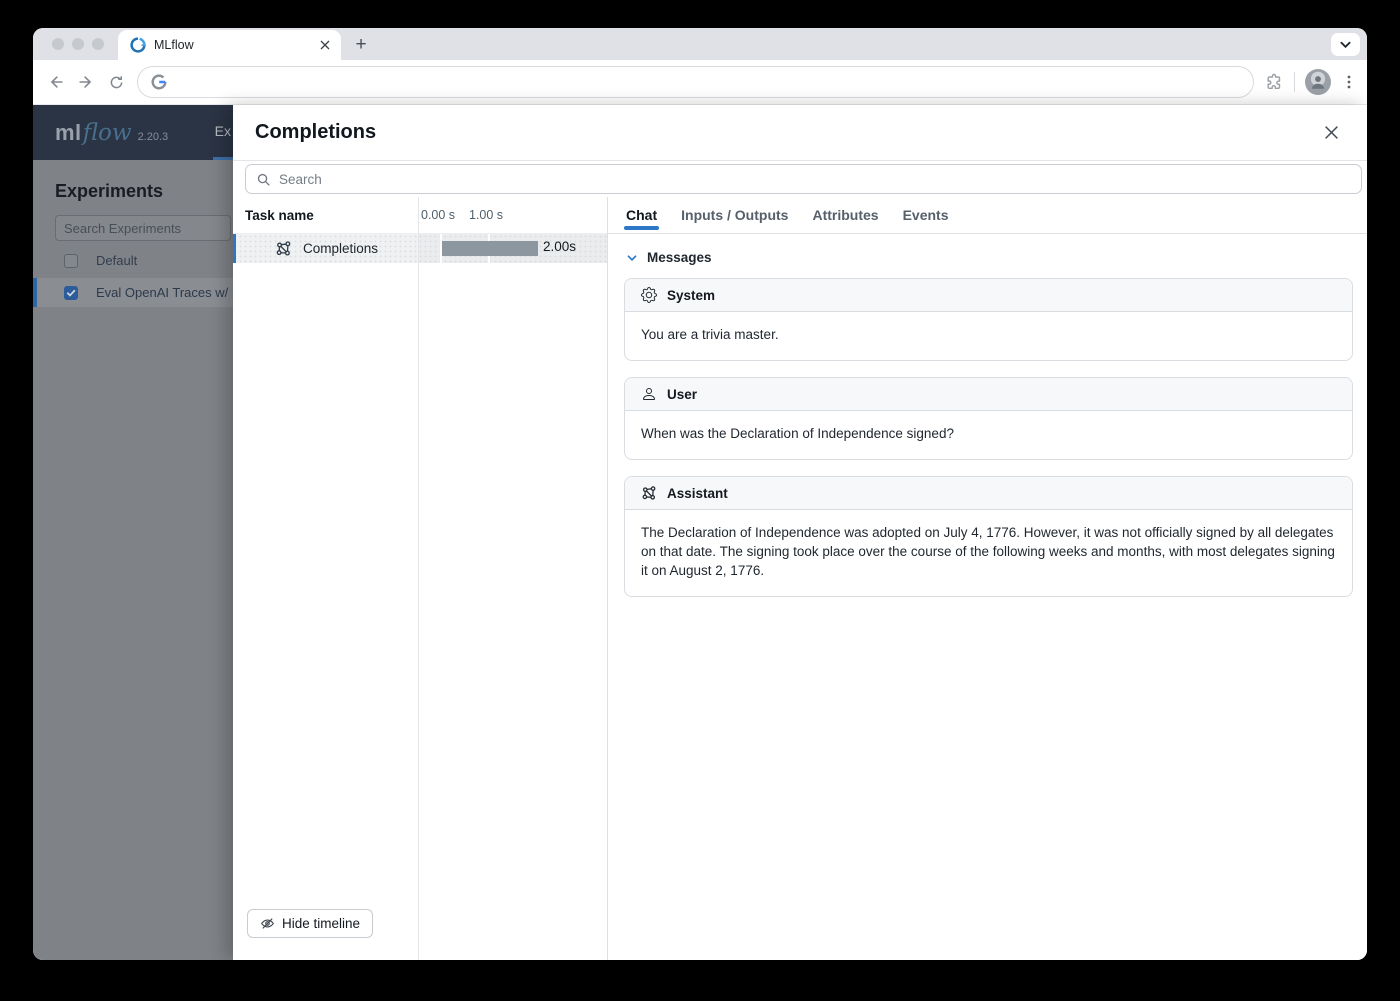 The image size is (1400, 1001). What do you see at coordinates (926, 215) in the screenshot?
I see `tab-events: Events` at bounding box center [926, 215].